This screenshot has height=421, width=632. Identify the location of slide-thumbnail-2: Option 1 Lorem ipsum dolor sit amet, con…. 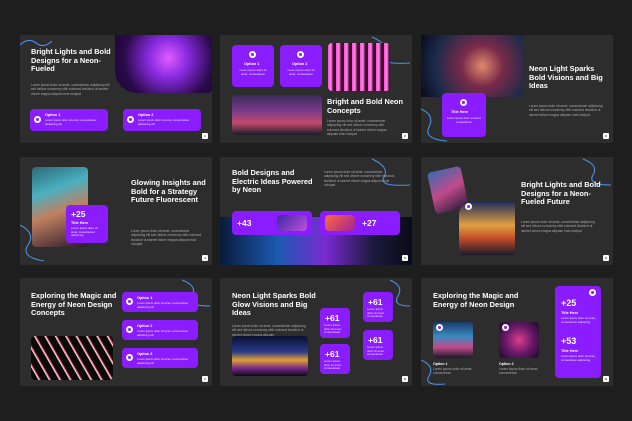
(316, 89).